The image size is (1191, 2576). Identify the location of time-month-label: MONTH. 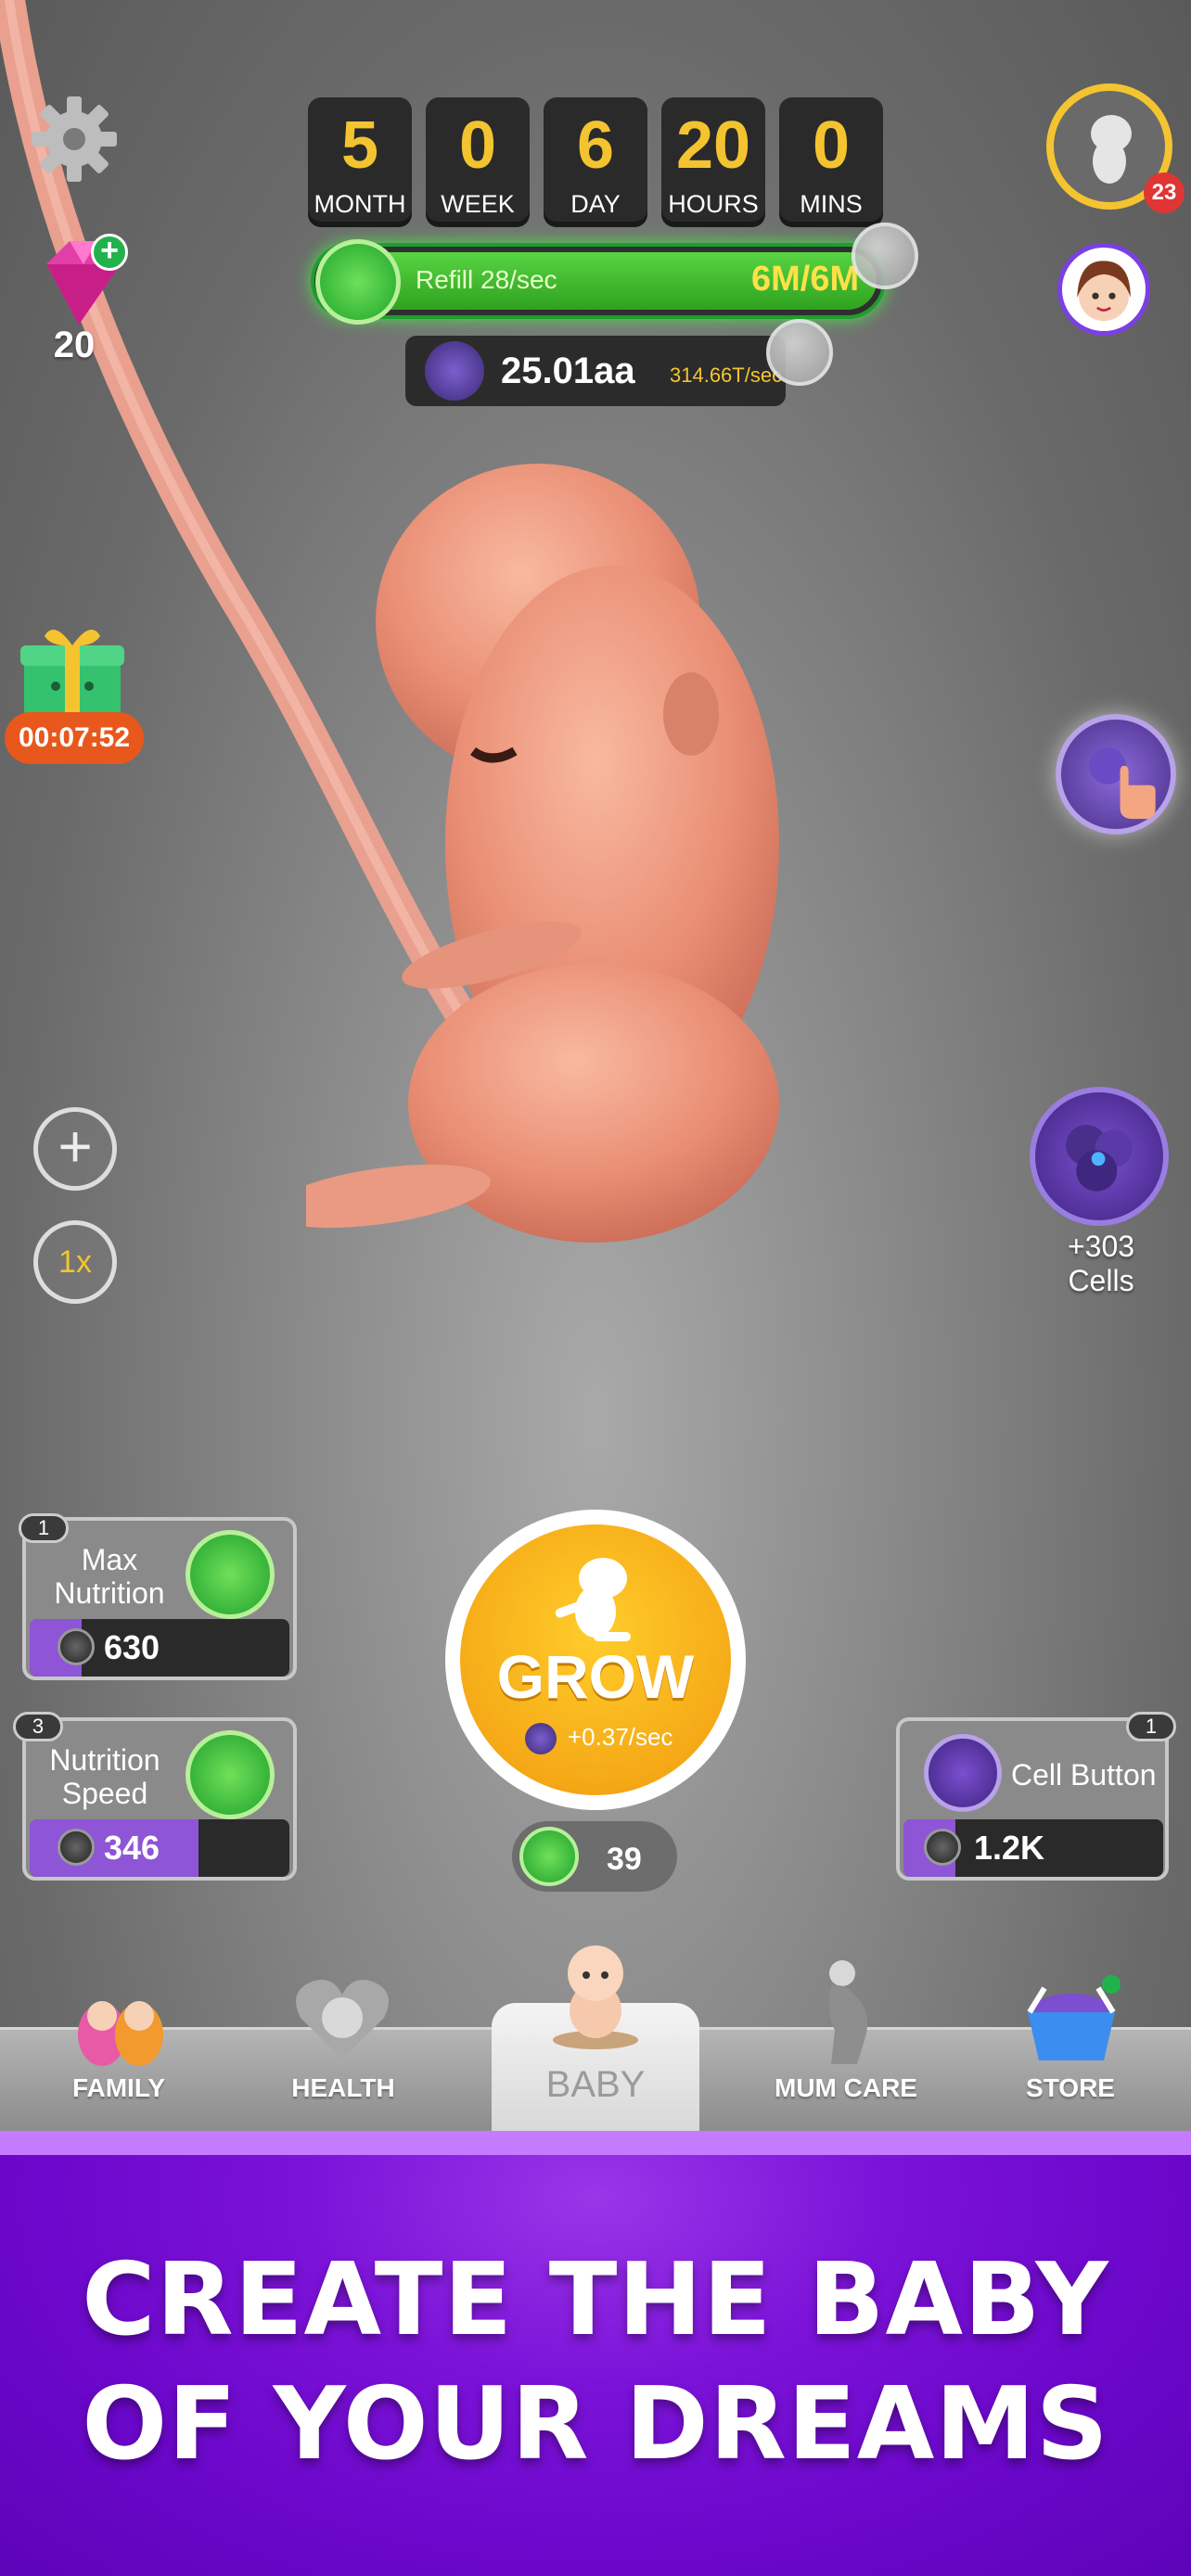
(360, 204).